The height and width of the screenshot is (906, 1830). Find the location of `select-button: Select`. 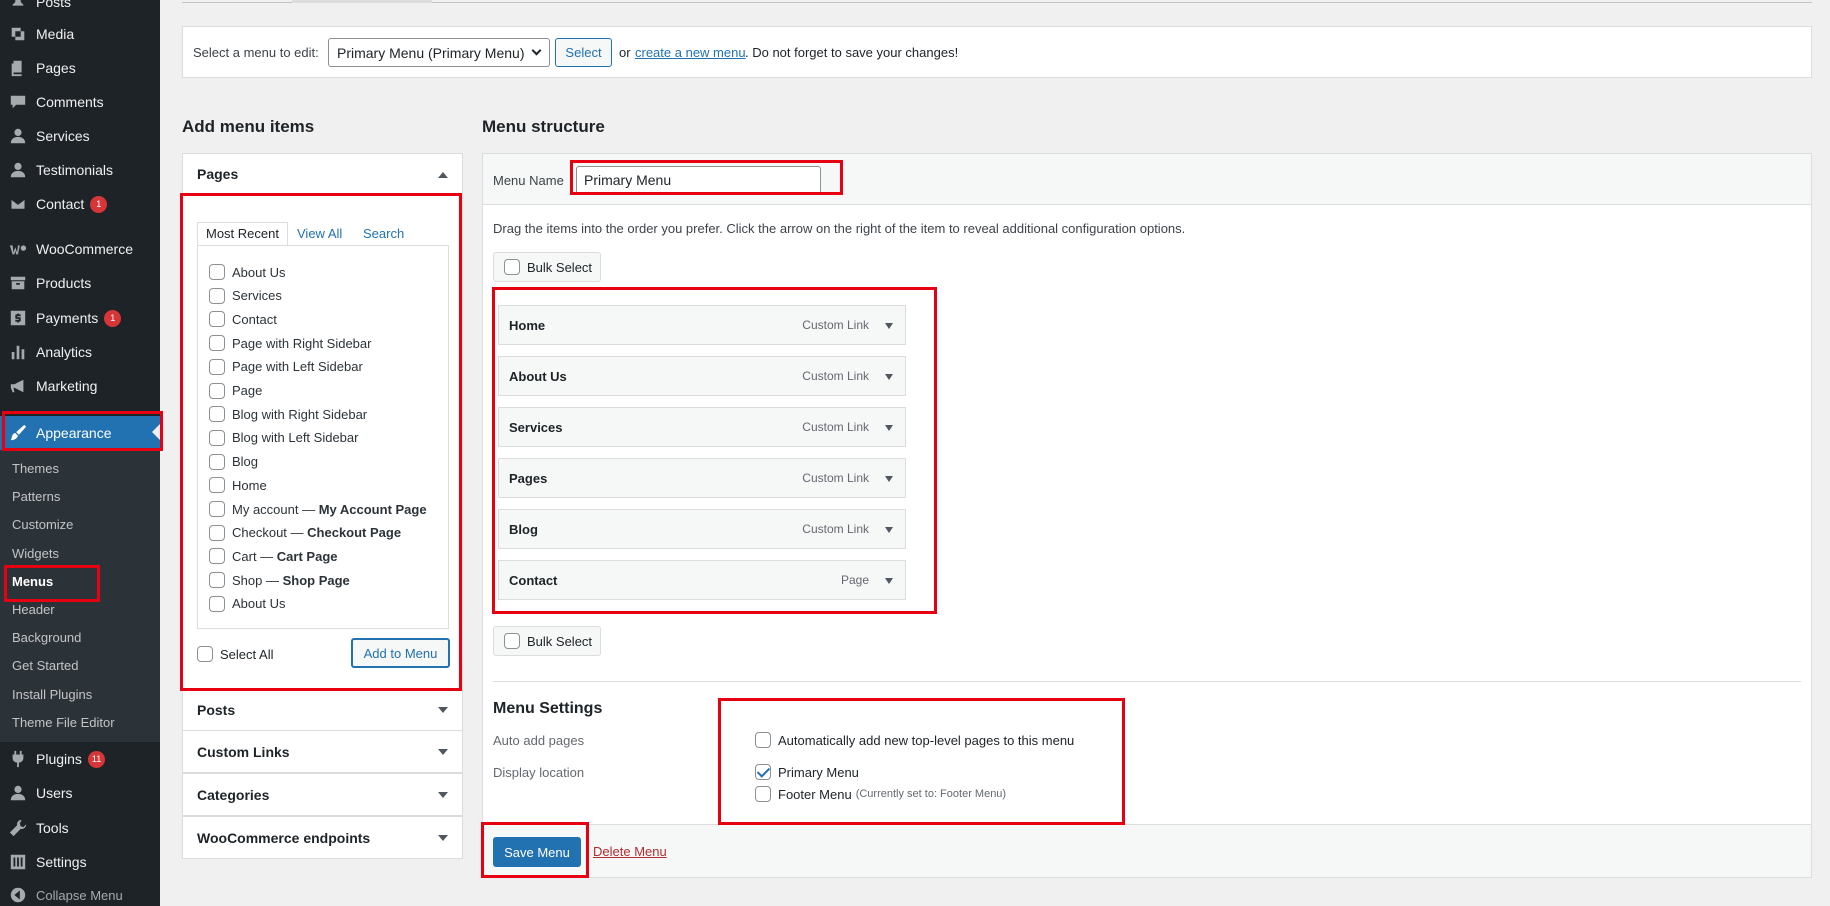

select-button: Select is located at coordinates (583, 52).